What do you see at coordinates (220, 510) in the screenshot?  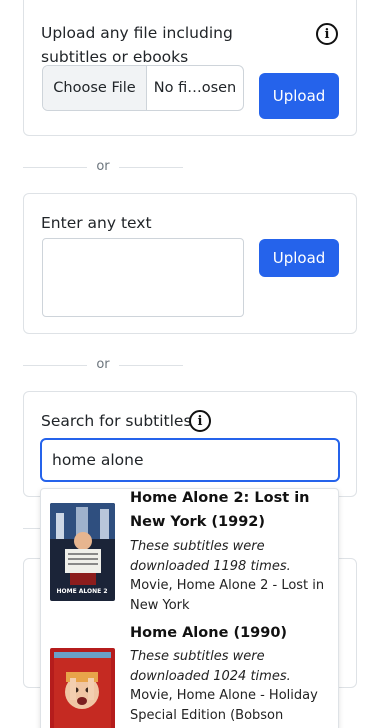 I see `result-title: Home Alone 2: Lost in New York (1992)` at bounding box center [220, 510].